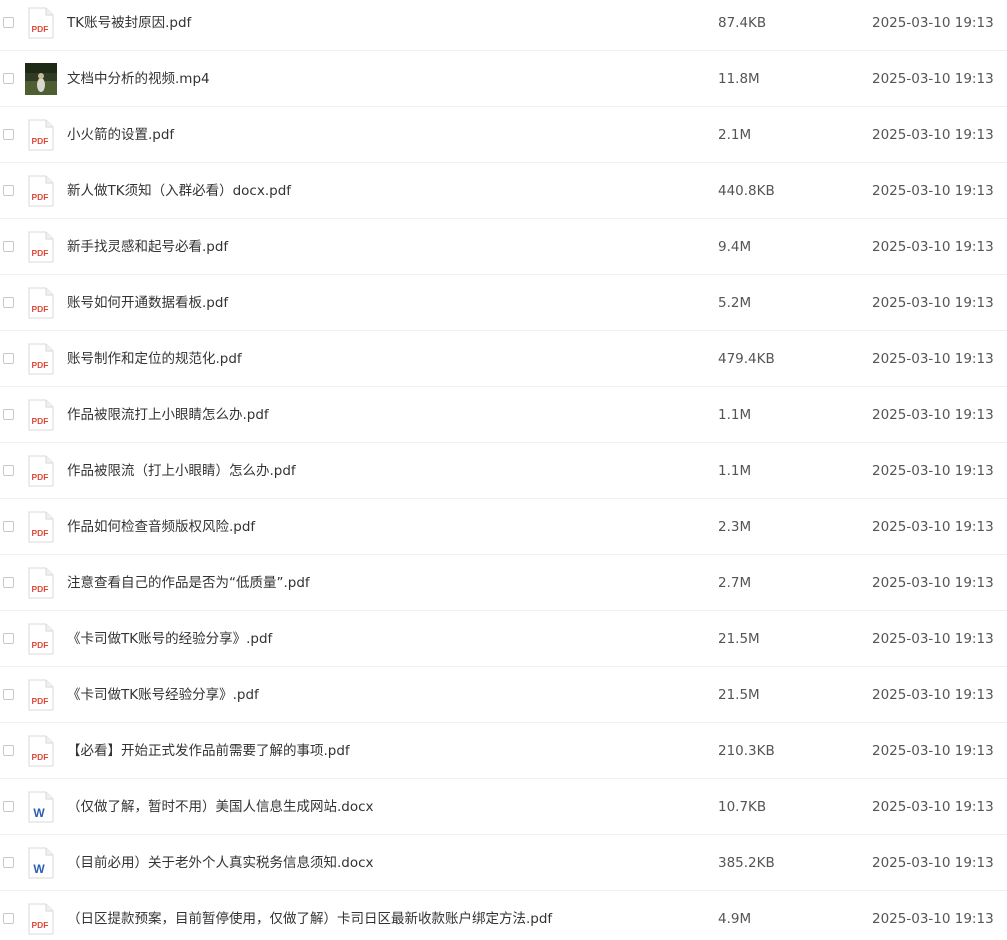  What do you see at coordinates (746, 191) in the screenshot?
I see `file-size: 440.8KB` at bounding box center [746, 191].